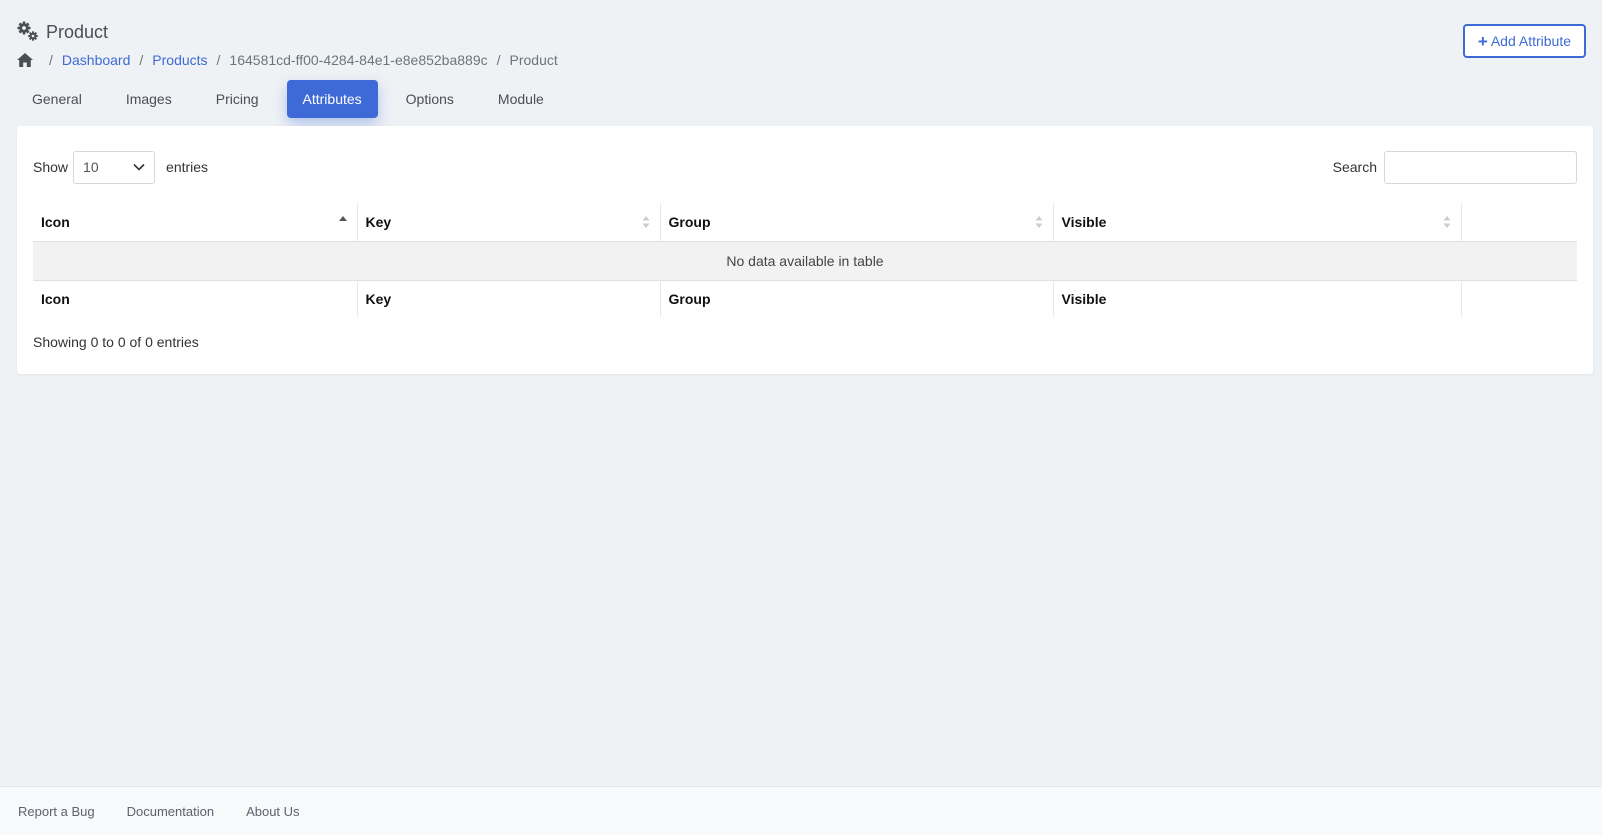 The image size is (1602, 835). I want to click on page-title: Product, so click(77, 31).